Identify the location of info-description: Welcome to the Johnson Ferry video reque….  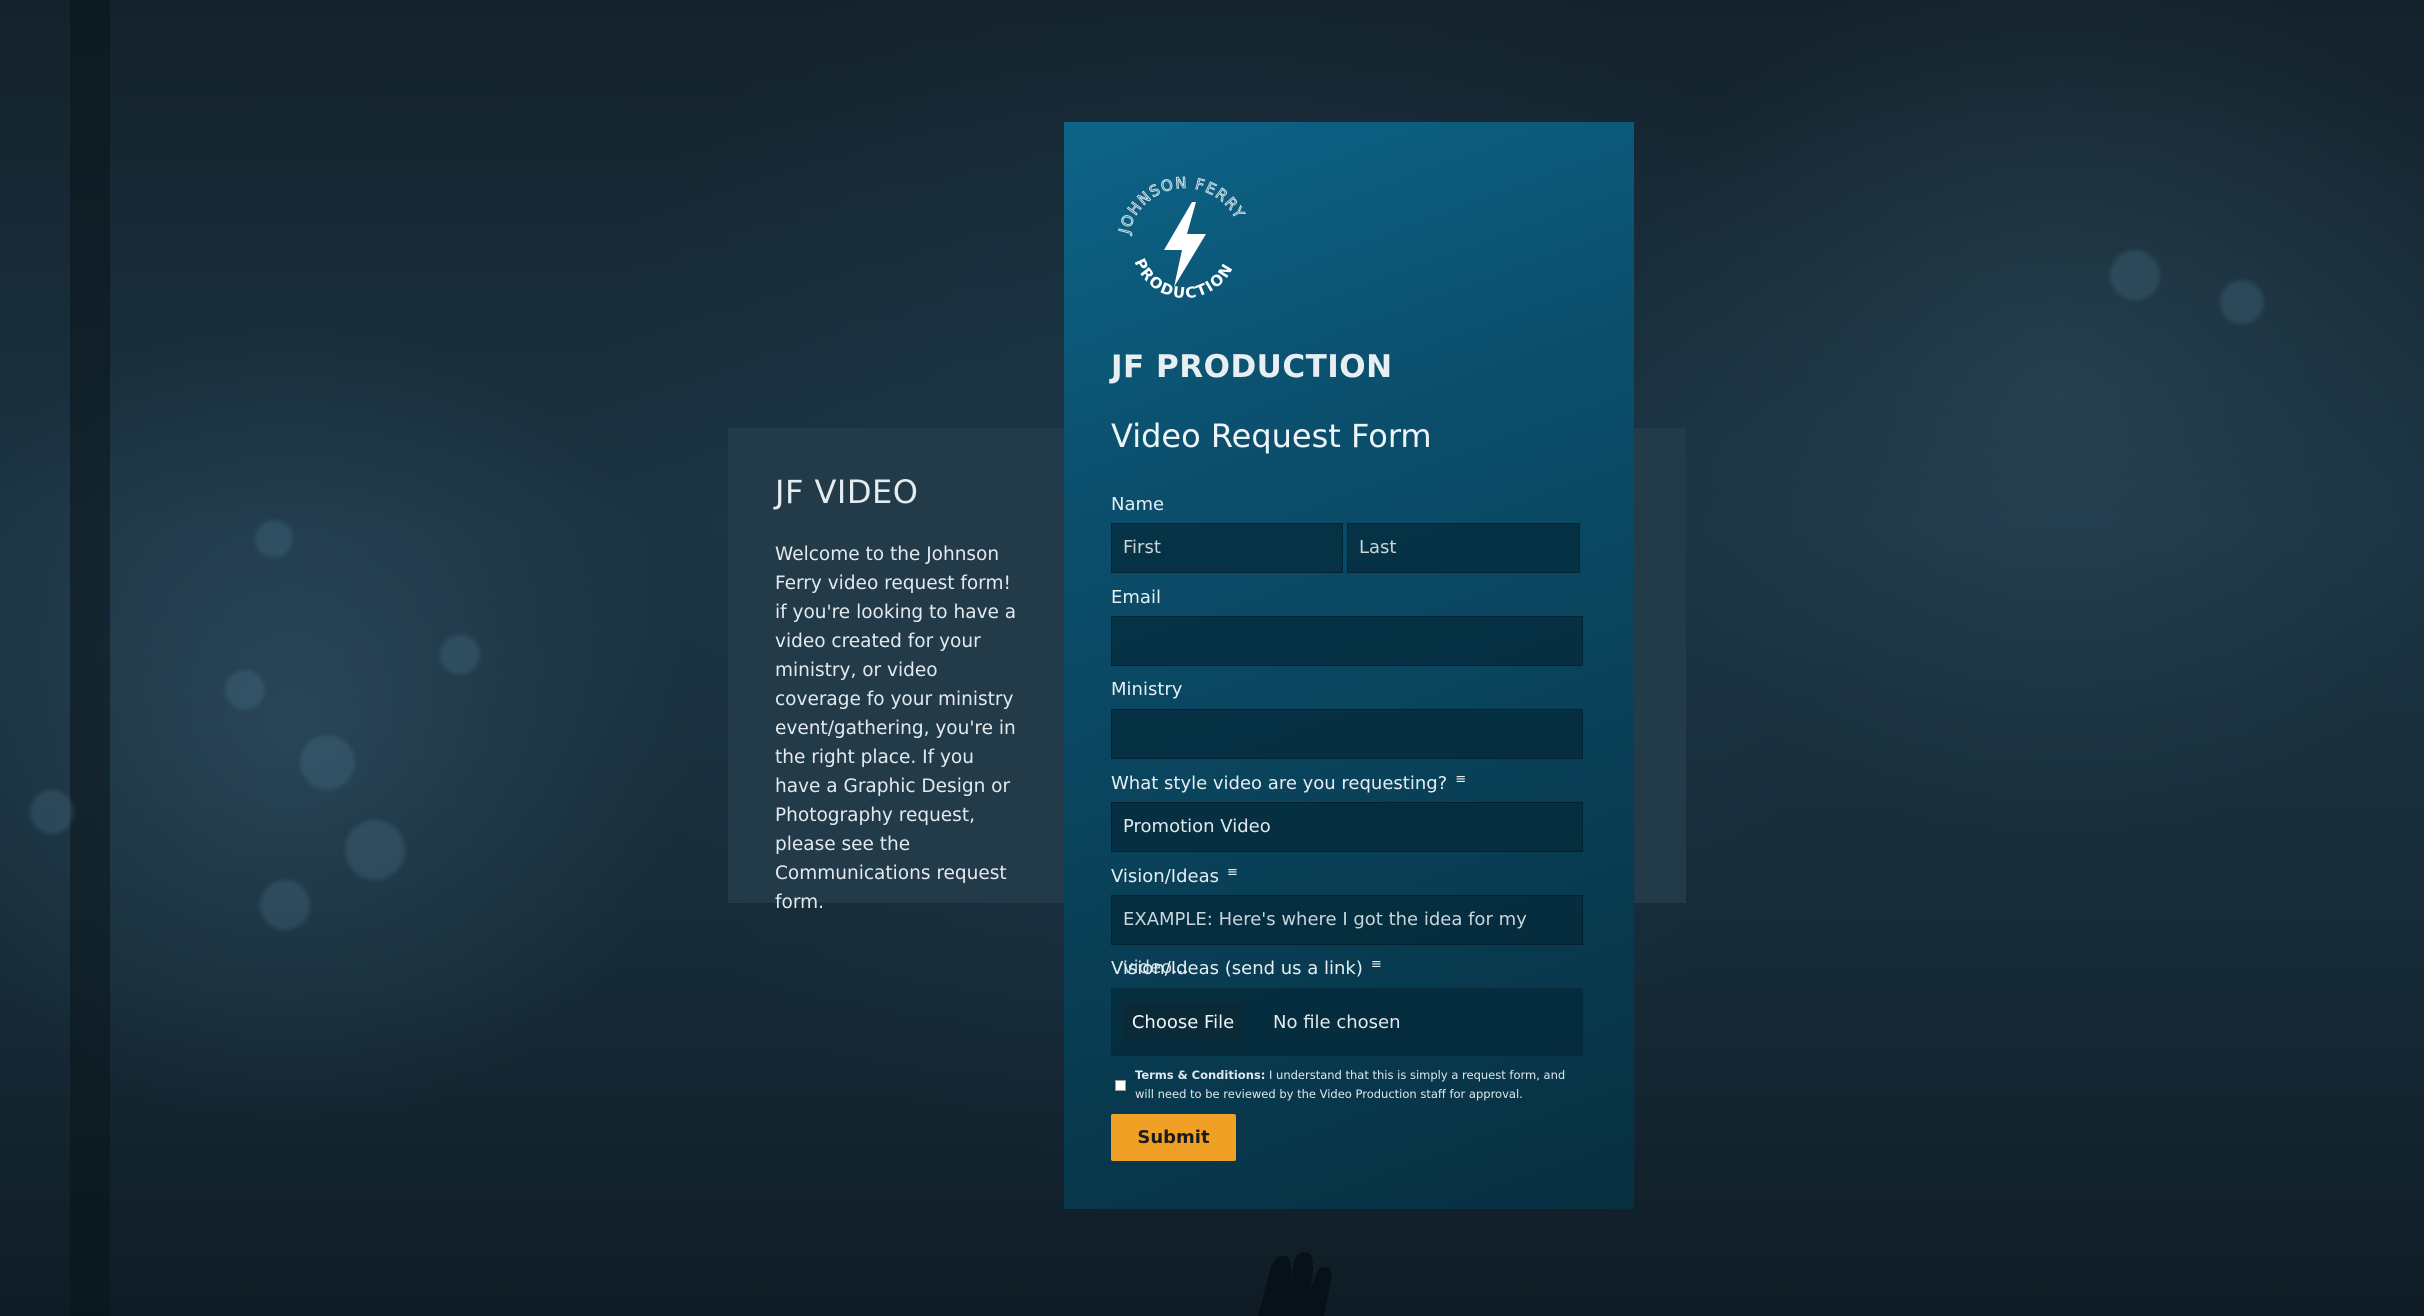
(896, 728).